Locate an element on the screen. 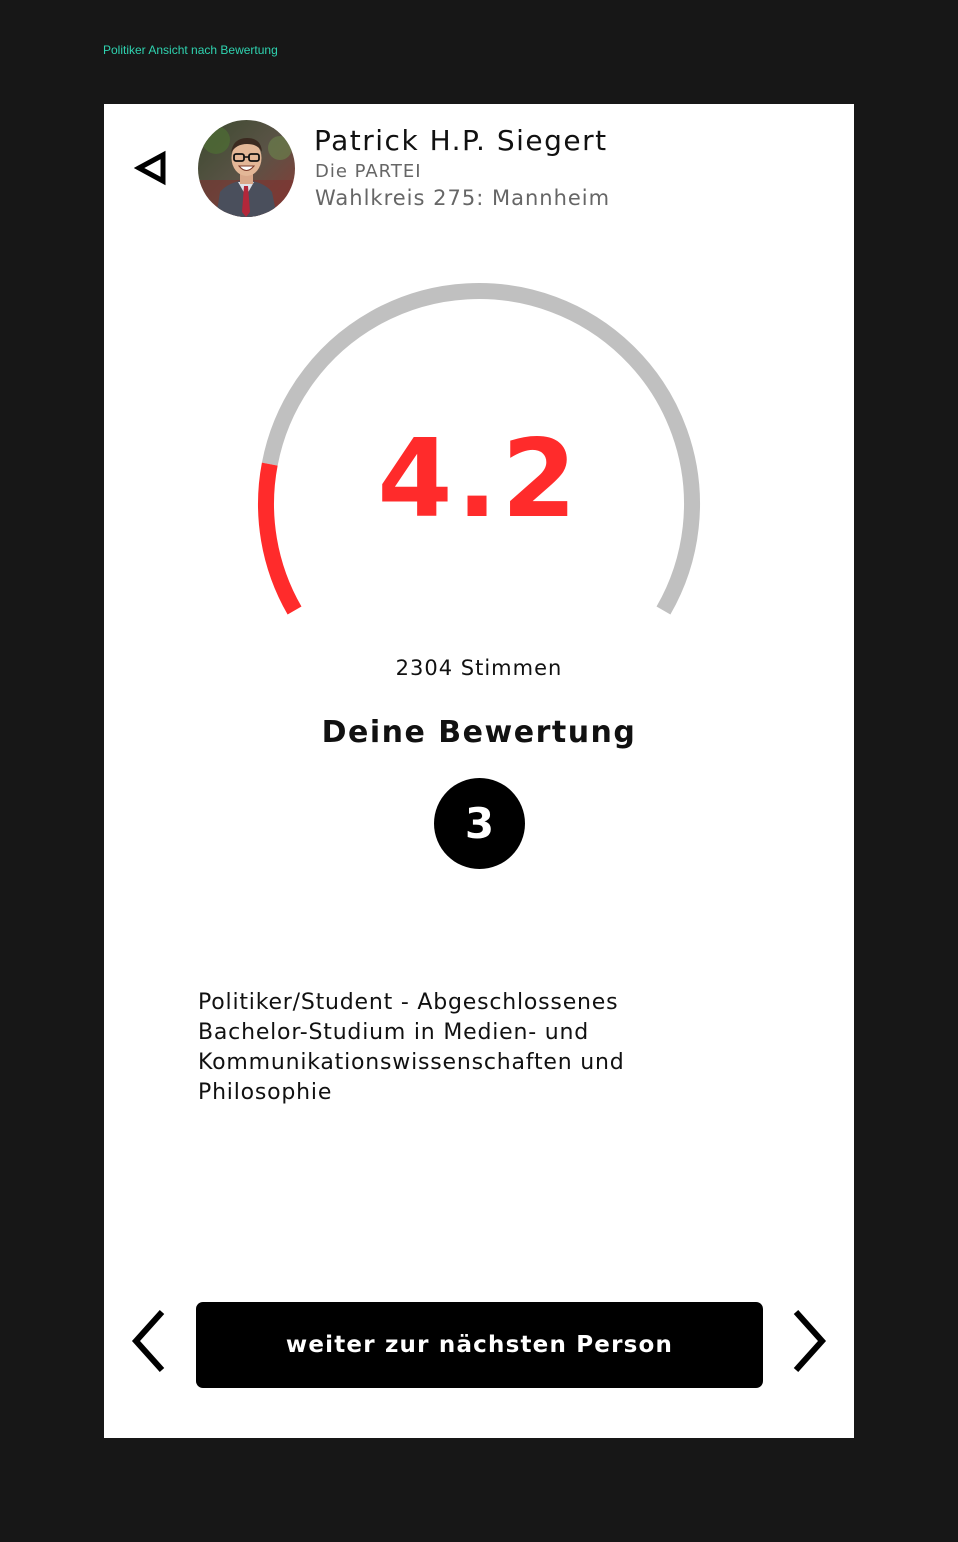 The height and width of the screenshot is (1542, 958). chevron-right-icon is located at coordinates (810, 1341).